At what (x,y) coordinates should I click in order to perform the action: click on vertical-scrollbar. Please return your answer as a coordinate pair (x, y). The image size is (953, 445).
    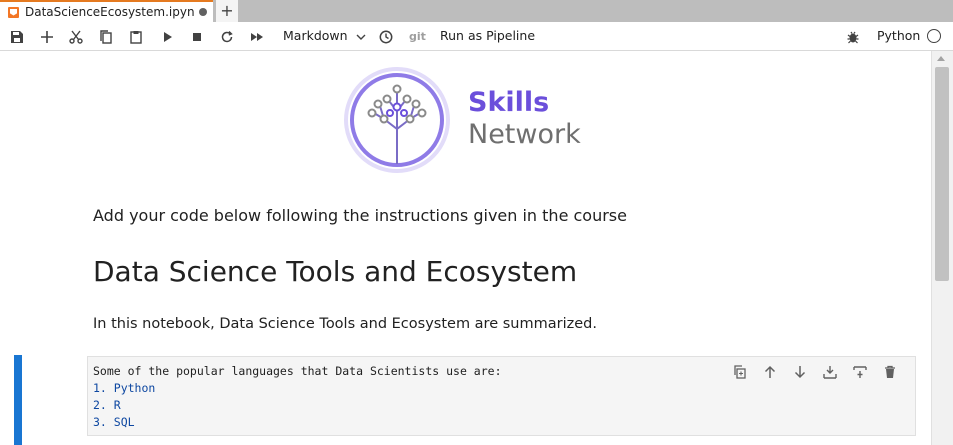
    Looking at the image, I should click on (942, 248).